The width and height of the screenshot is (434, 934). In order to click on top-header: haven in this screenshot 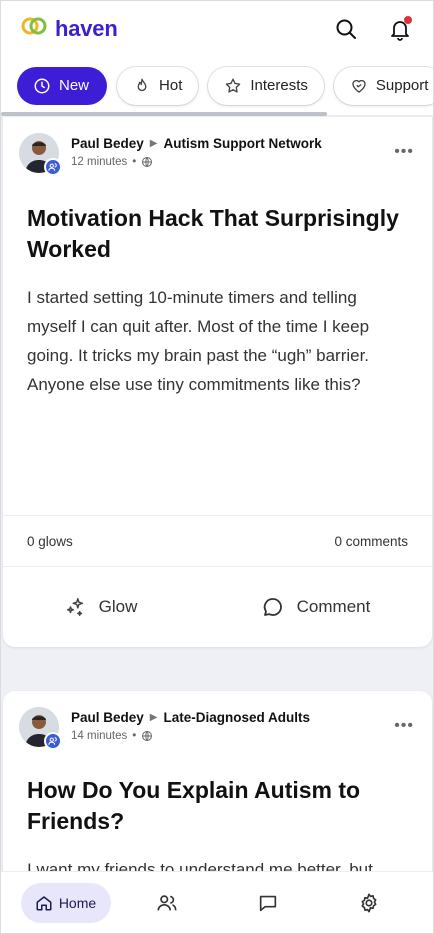, I will do `click(217, 28)`.